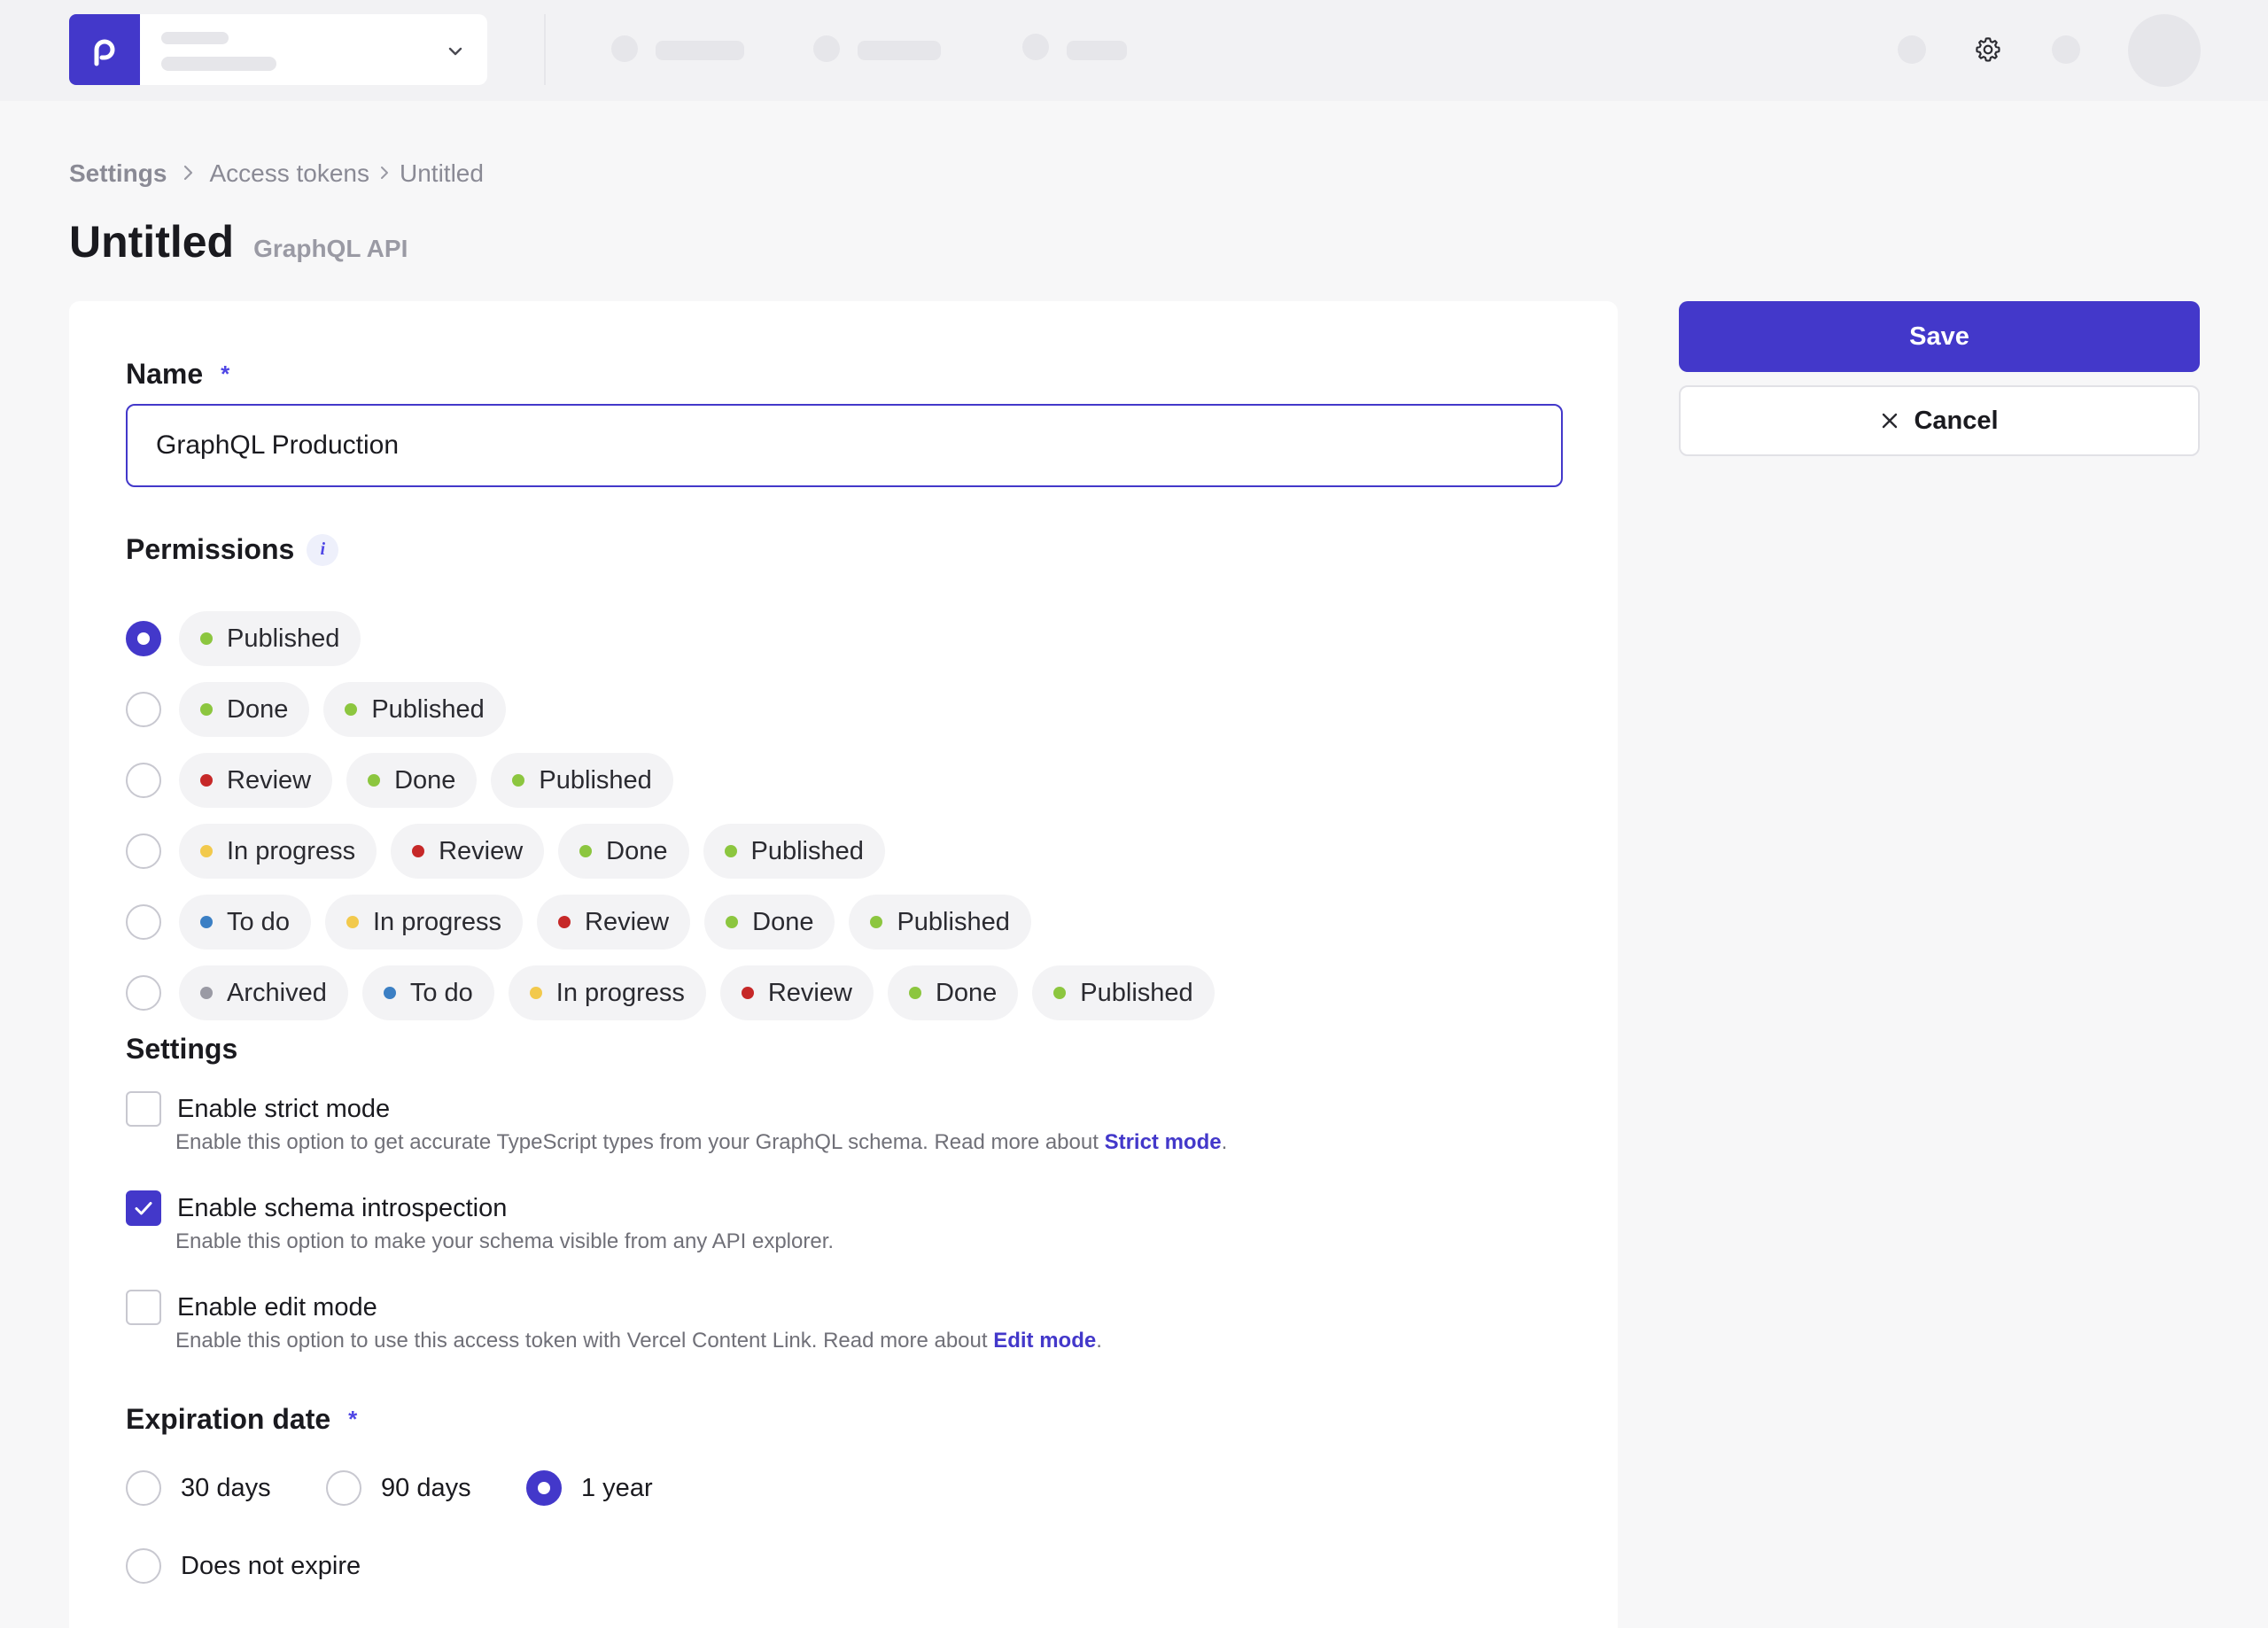  Describe the element at coordinates (427, 992) in the screenshot. I see `status-chip: To do` at that location.